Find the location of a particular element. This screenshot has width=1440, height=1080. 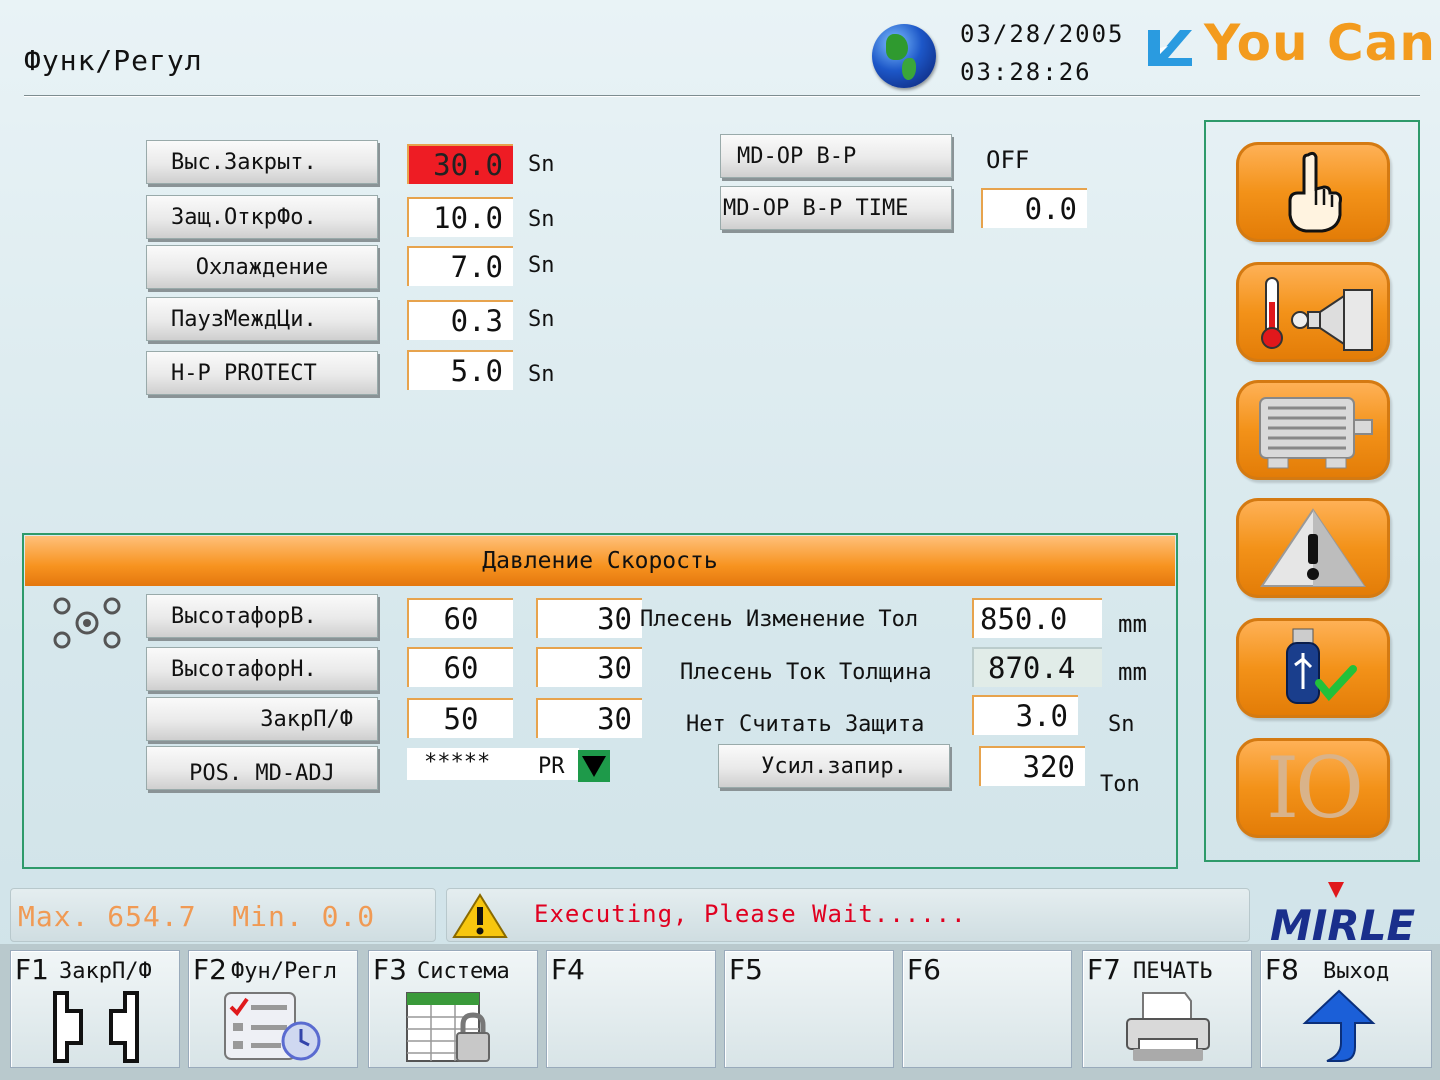

mdop-bp-value: OFF is located at coordinates (1008, 160).